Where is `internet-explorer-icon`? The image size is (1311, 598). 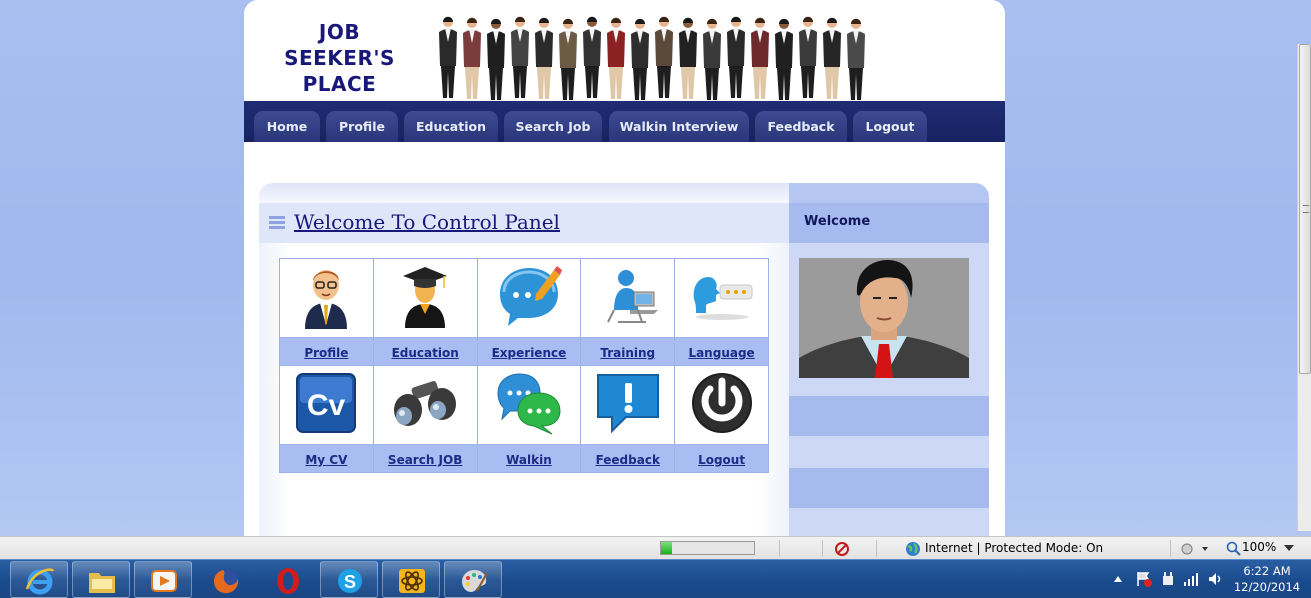
internet-explorer-icon is located at coordinates (40, 581).